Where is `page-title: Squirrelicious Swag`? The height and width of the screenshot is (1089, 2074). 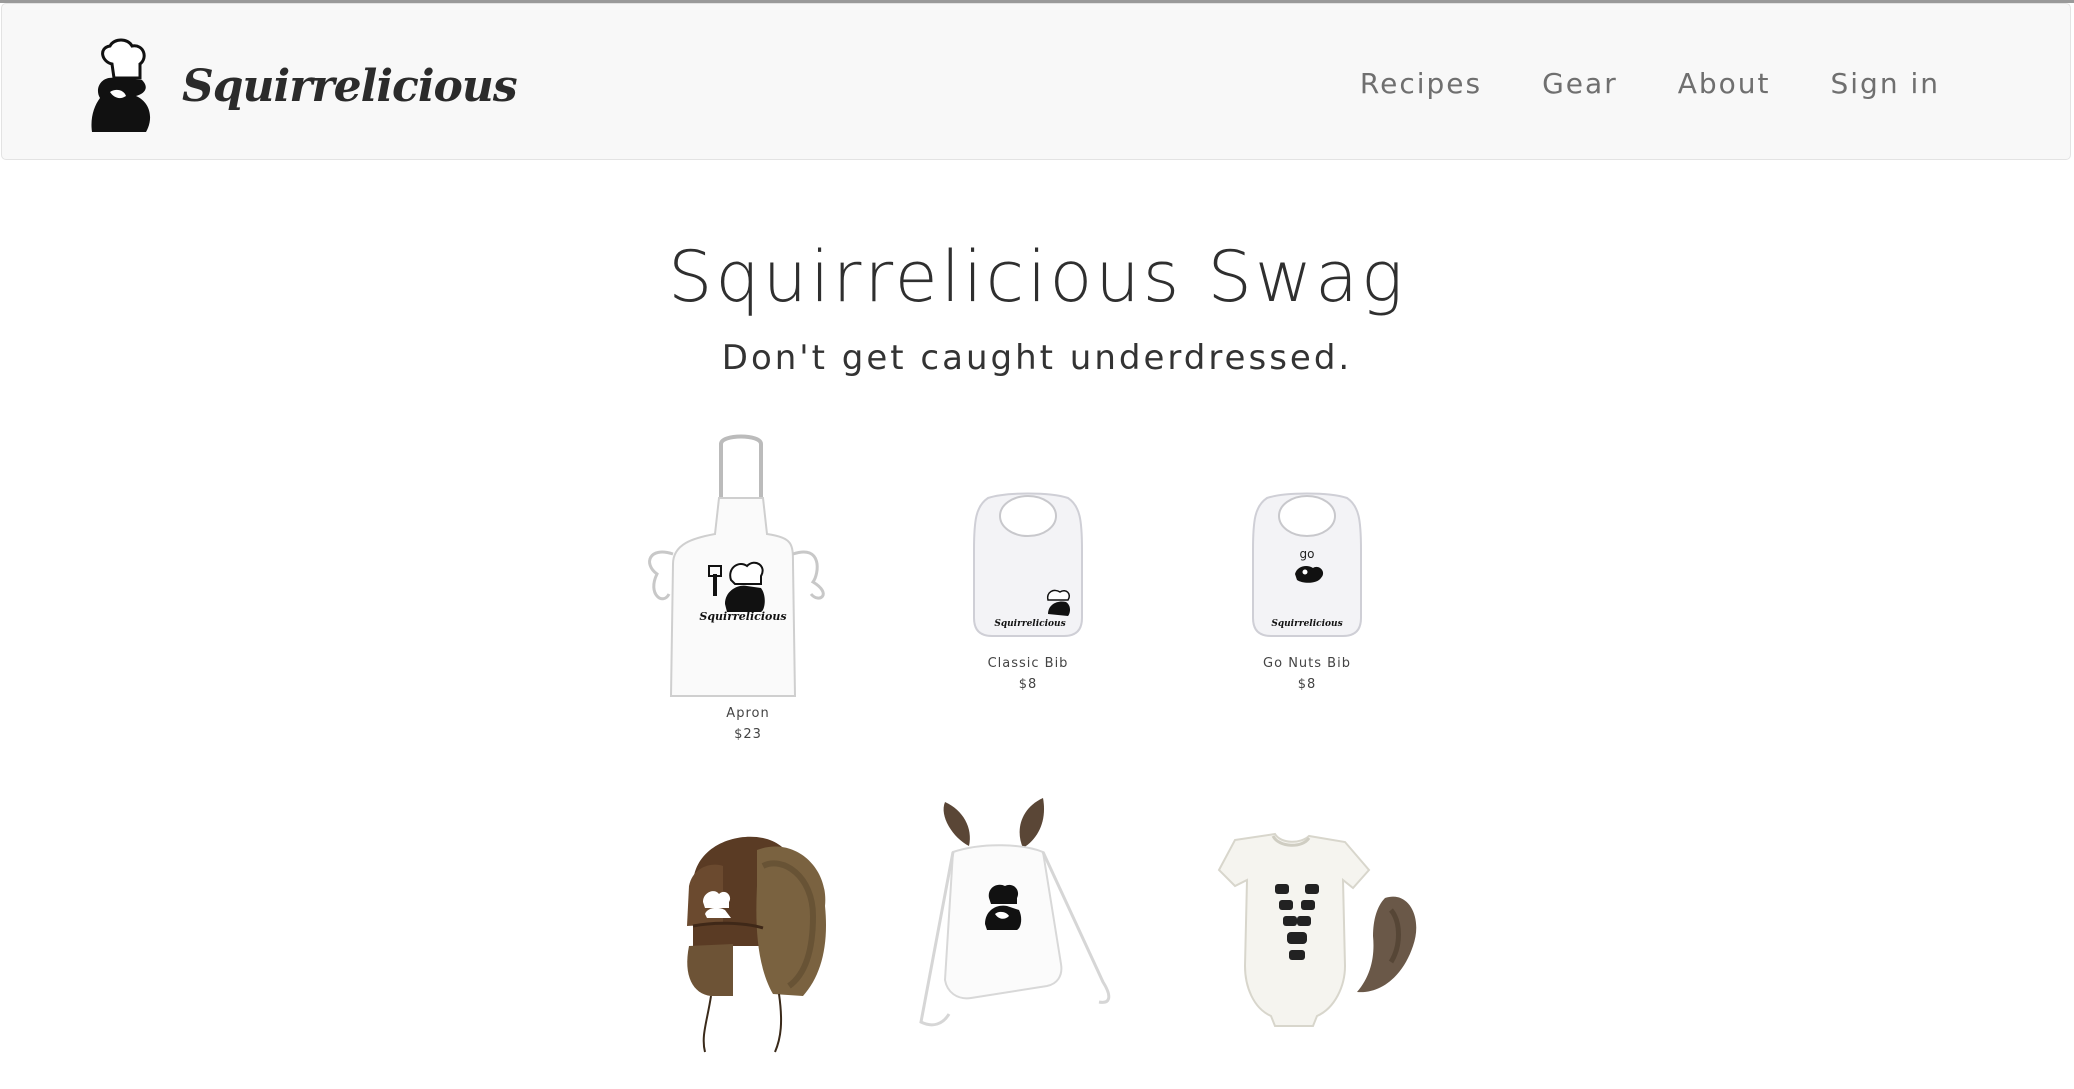
page-title: Squirrelicious Swag is located at coordinates (1037, 277).